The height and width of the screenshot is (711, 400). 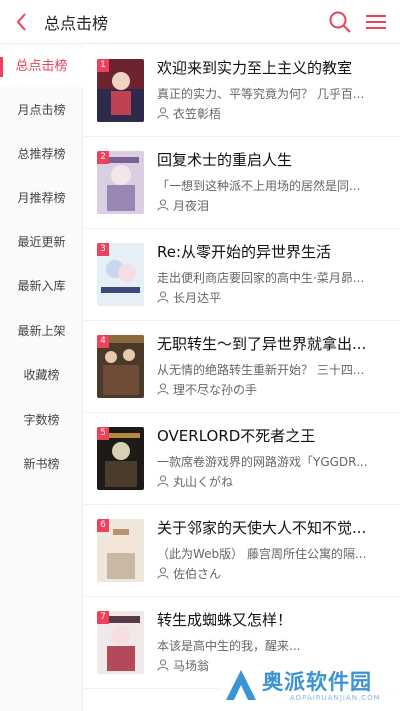 I want to click on sidebar-item-favorites: 收藏榜, so click(x=41, y=375).